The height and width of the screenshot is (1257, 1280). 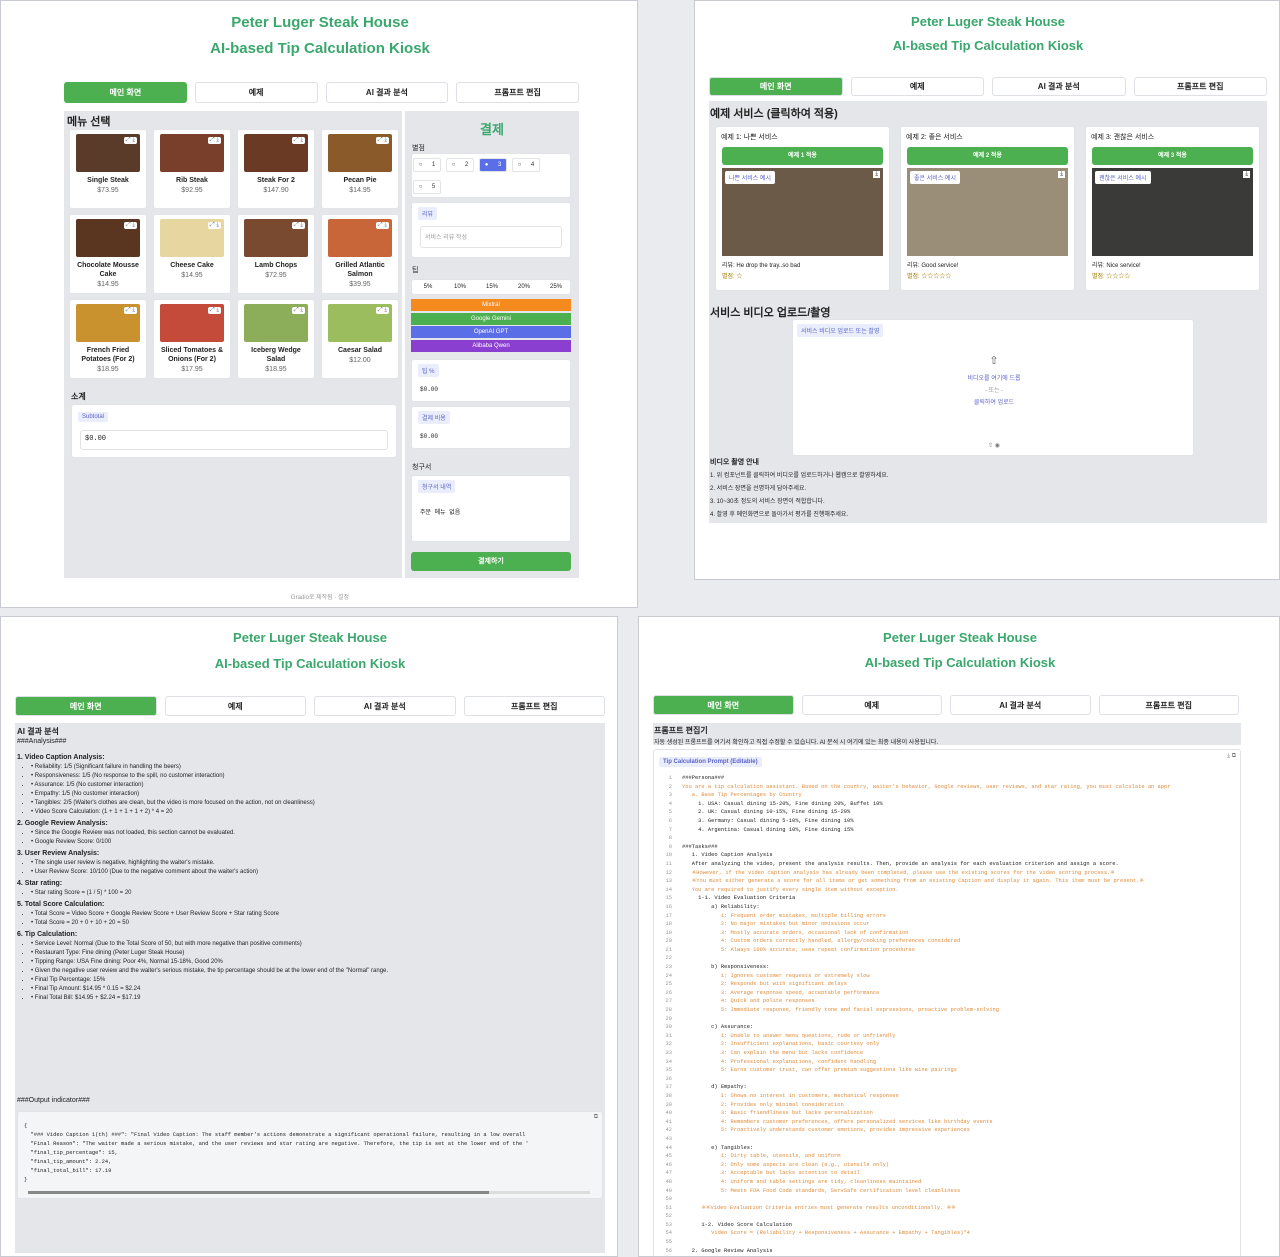 I want to click on menu-item: ⤢ ⤓ Chocolate Mousse Cake $14.95, so click(x=108, y=254).